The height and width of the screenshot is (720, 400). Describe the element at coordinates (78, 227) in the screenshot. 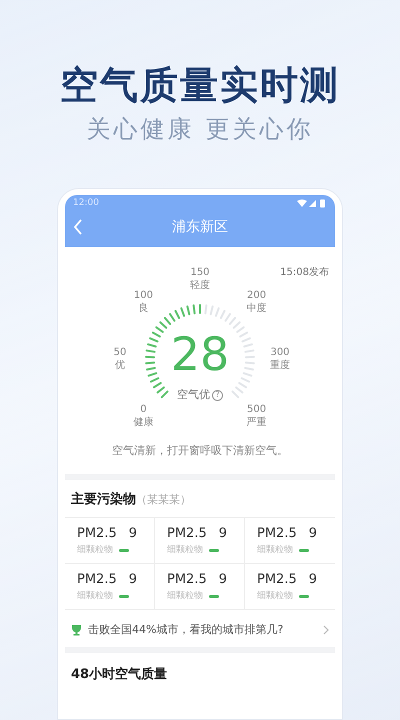

I see `back-icon` at that location.